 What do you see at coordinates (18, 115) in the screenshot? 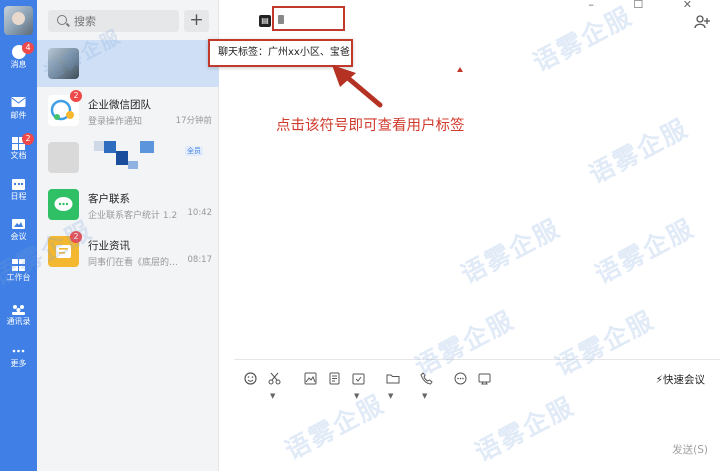
I see `nav-mail-label: 邮件` at bounding box center [18, 115].